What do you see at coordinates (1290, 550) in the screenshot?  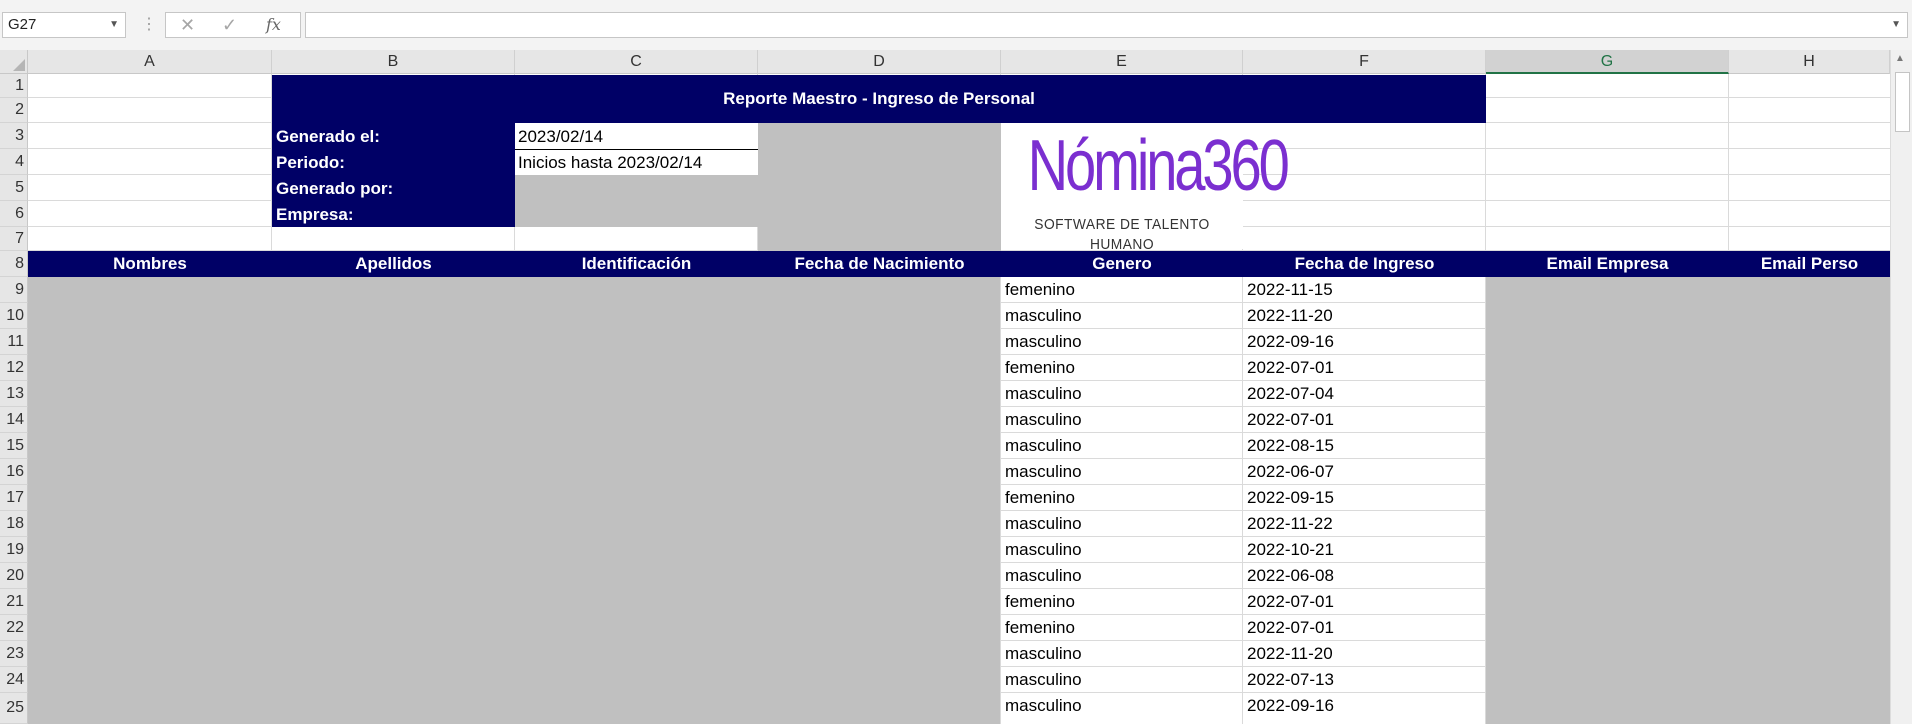 I see `fecha-ingreso-cell: 2022-10-21` at bounding box center [1290, 550].